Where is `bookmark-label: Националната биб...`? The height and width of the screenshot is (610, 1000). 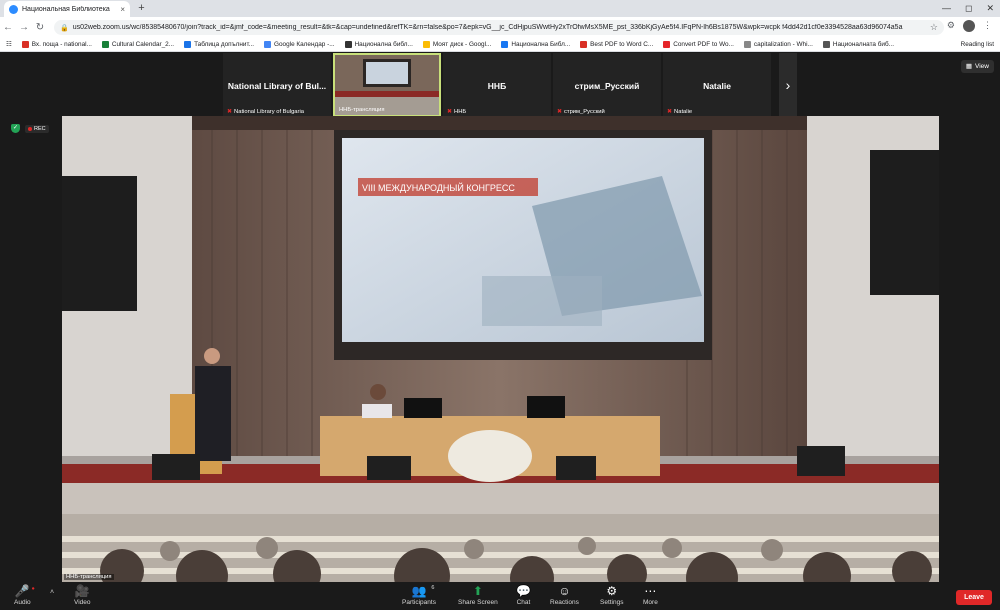 bookmark-label: Националната биб... is located at coordinates (863, 44).